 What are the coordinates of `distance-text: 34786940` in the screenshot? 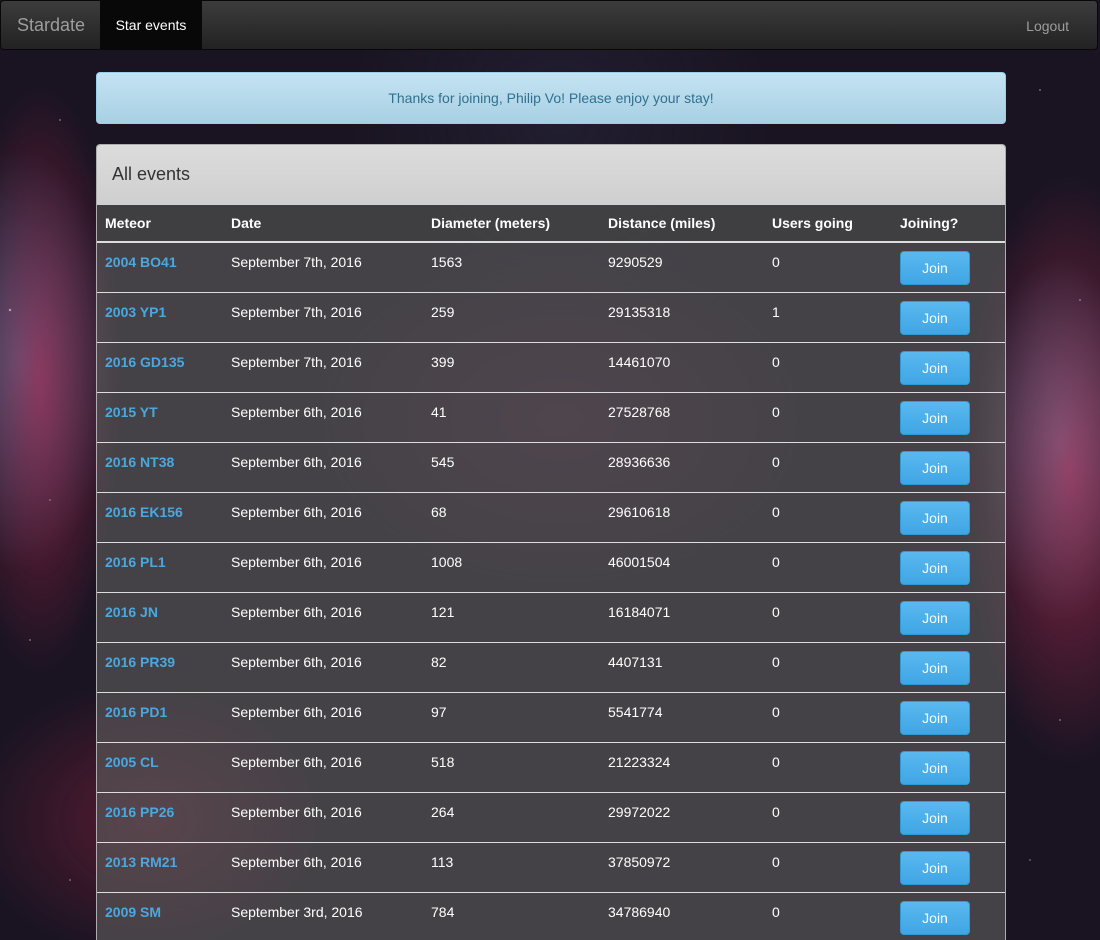 It's located at (639, 911).